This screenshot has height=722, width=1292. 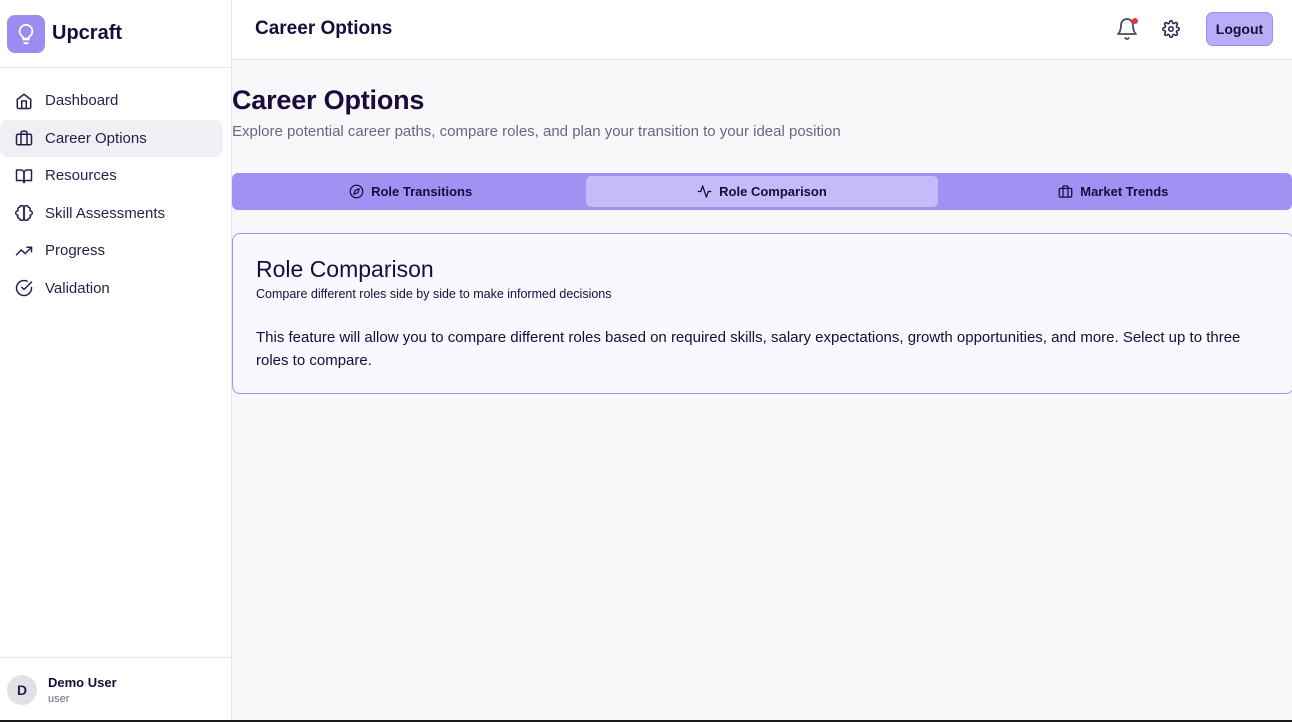 What do you see at coordinates (24, 101) in the screenshot?
I see `home-icon` at bounding box center [24, 101].